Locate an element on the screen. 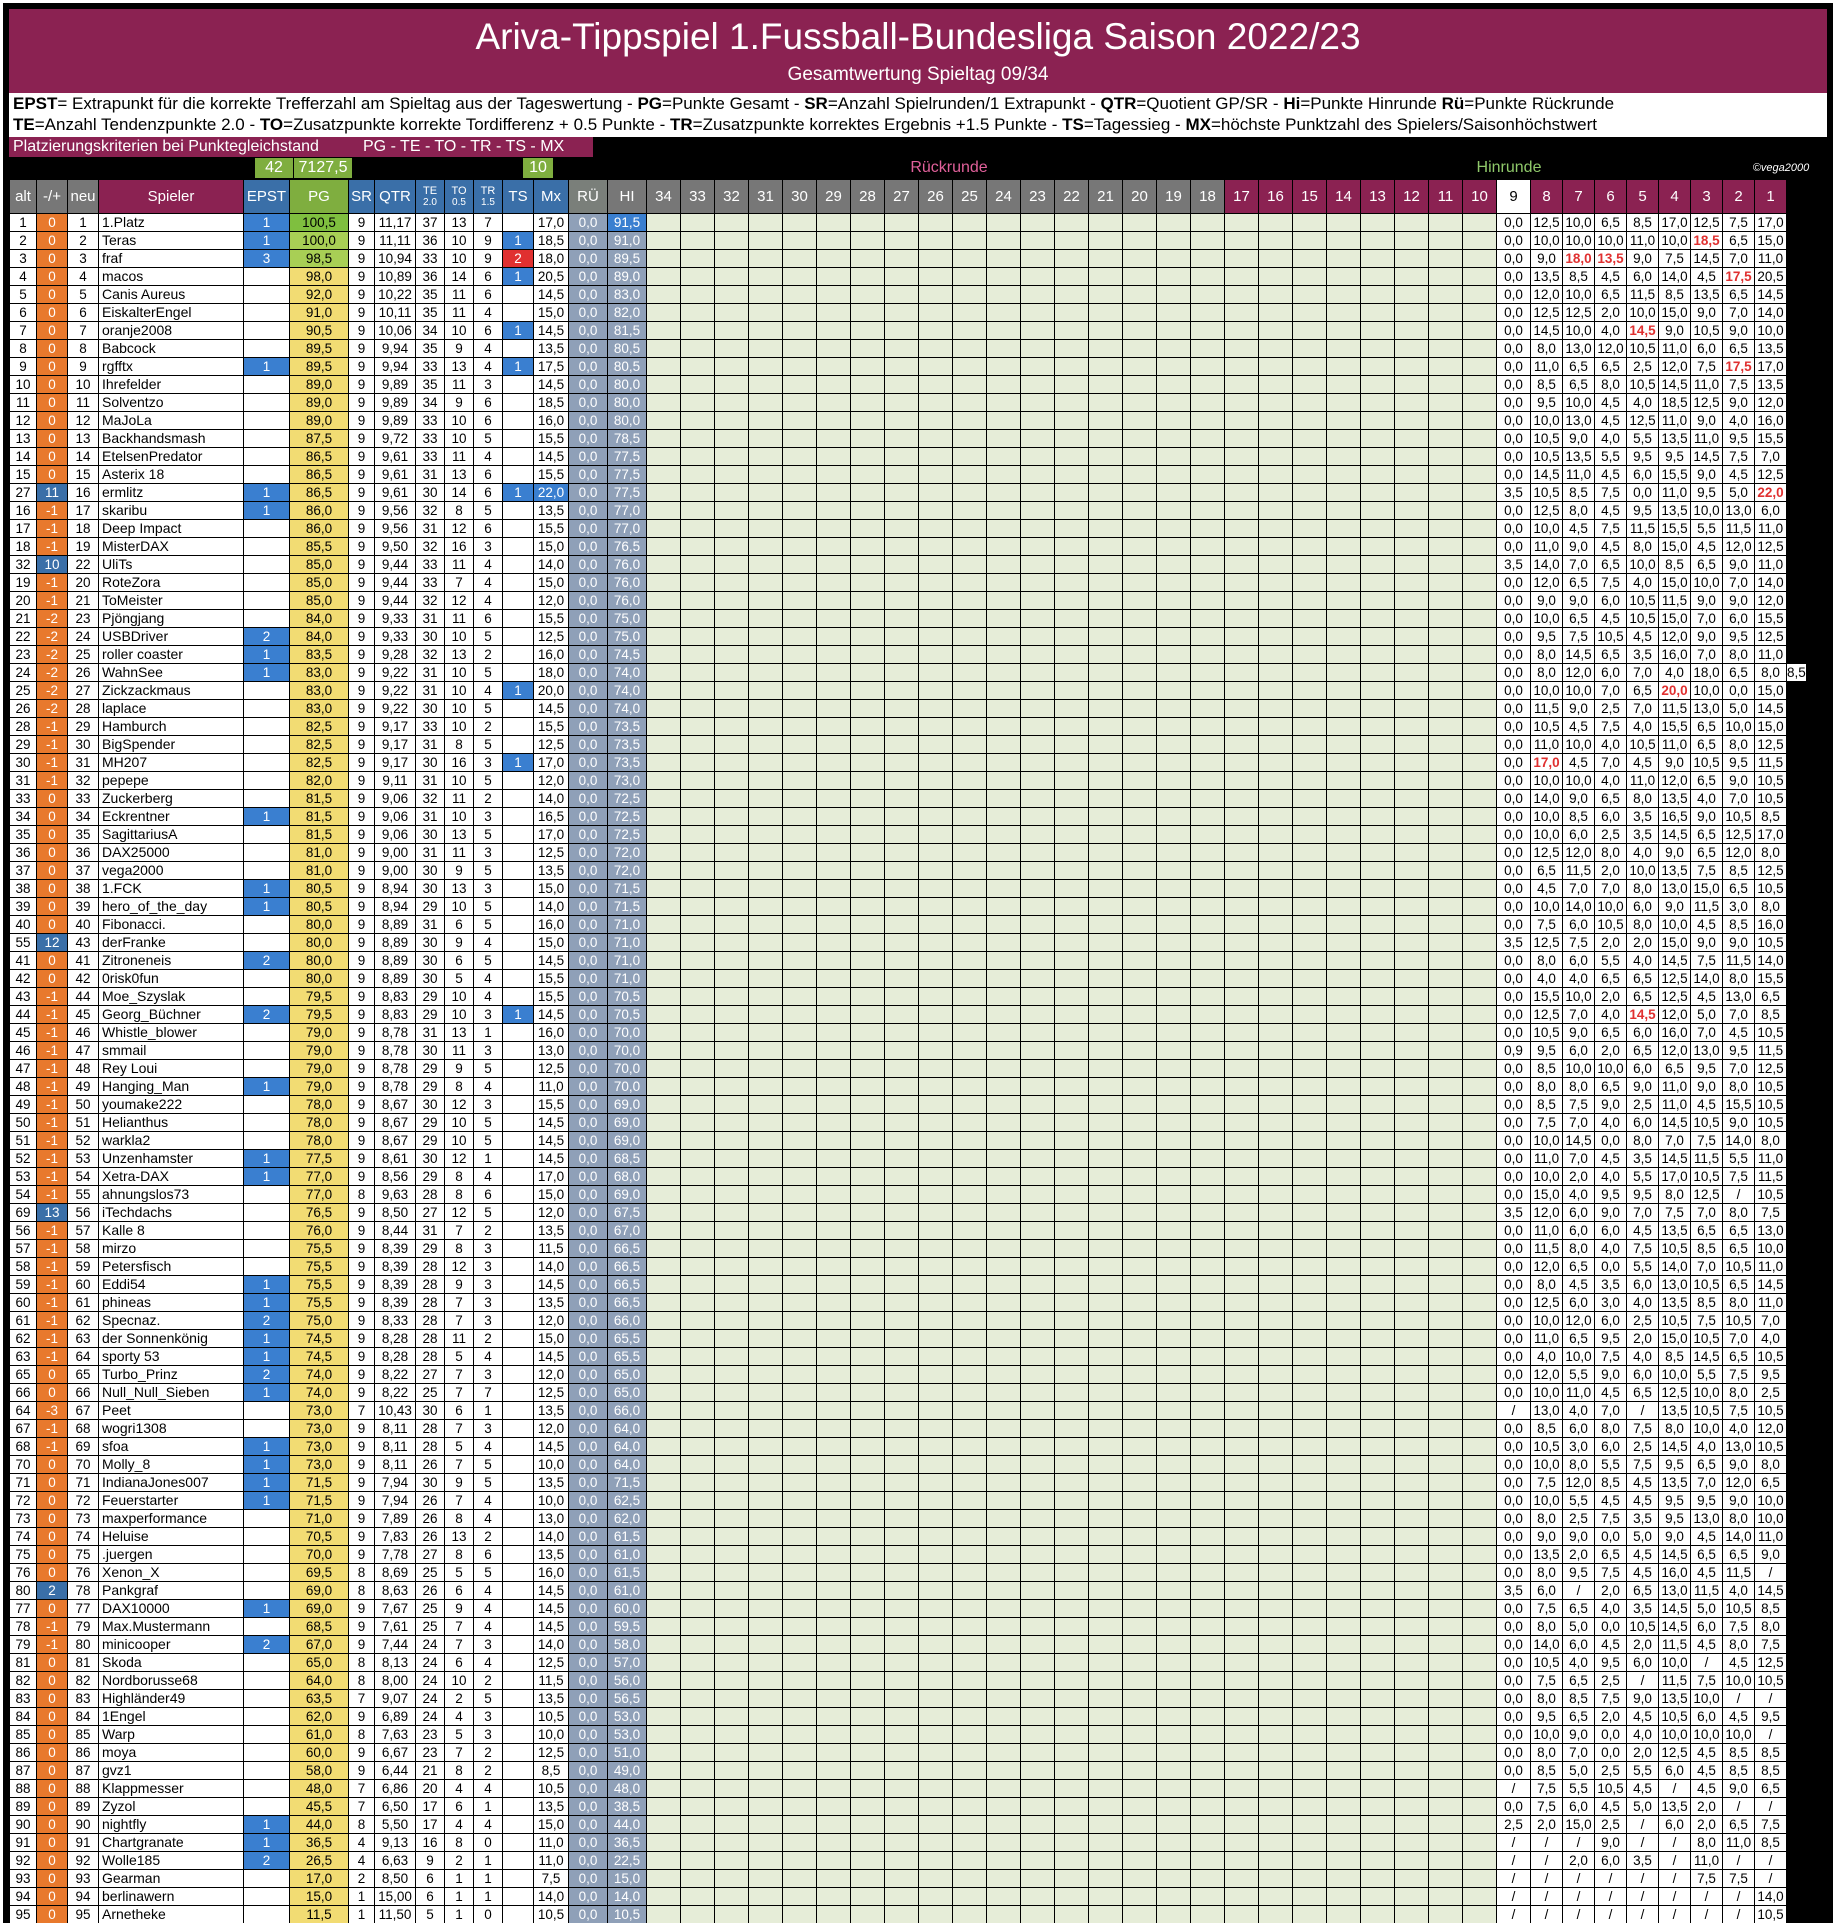  player-name: Wolle185 is located at coordinates (171, 1860).